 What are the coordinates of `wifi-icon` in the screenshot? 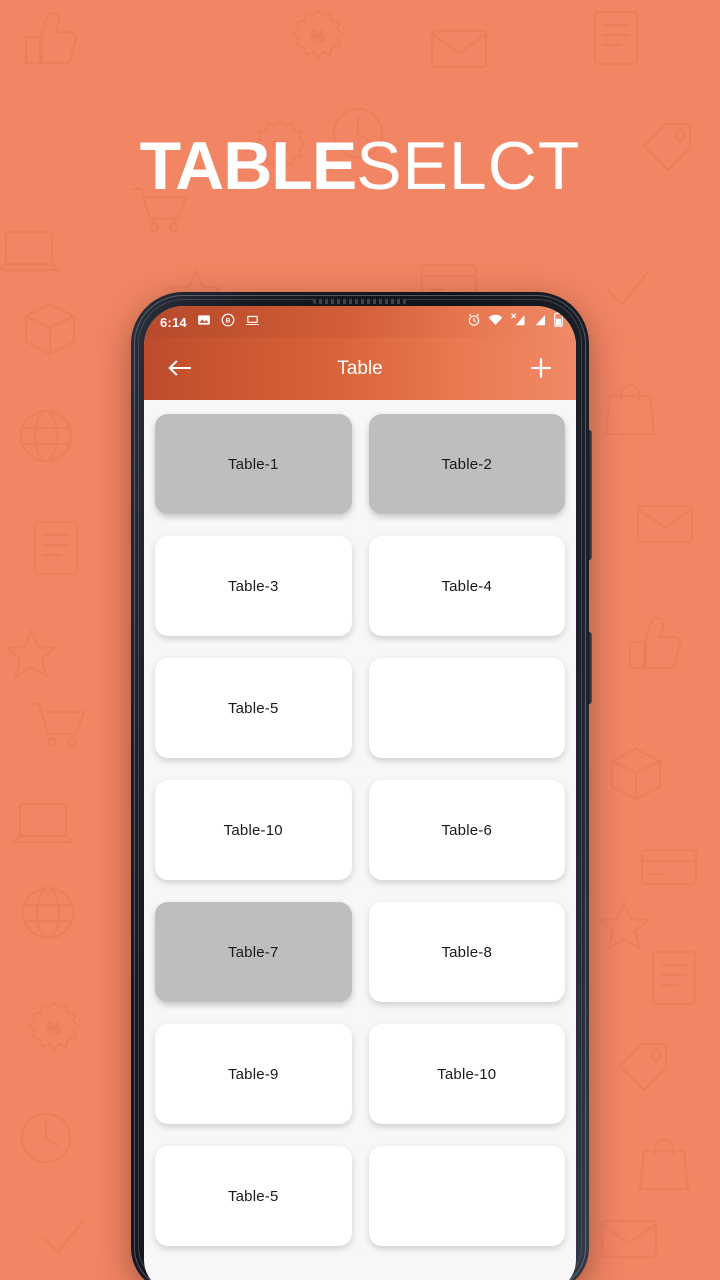 It's located at (495, 322).